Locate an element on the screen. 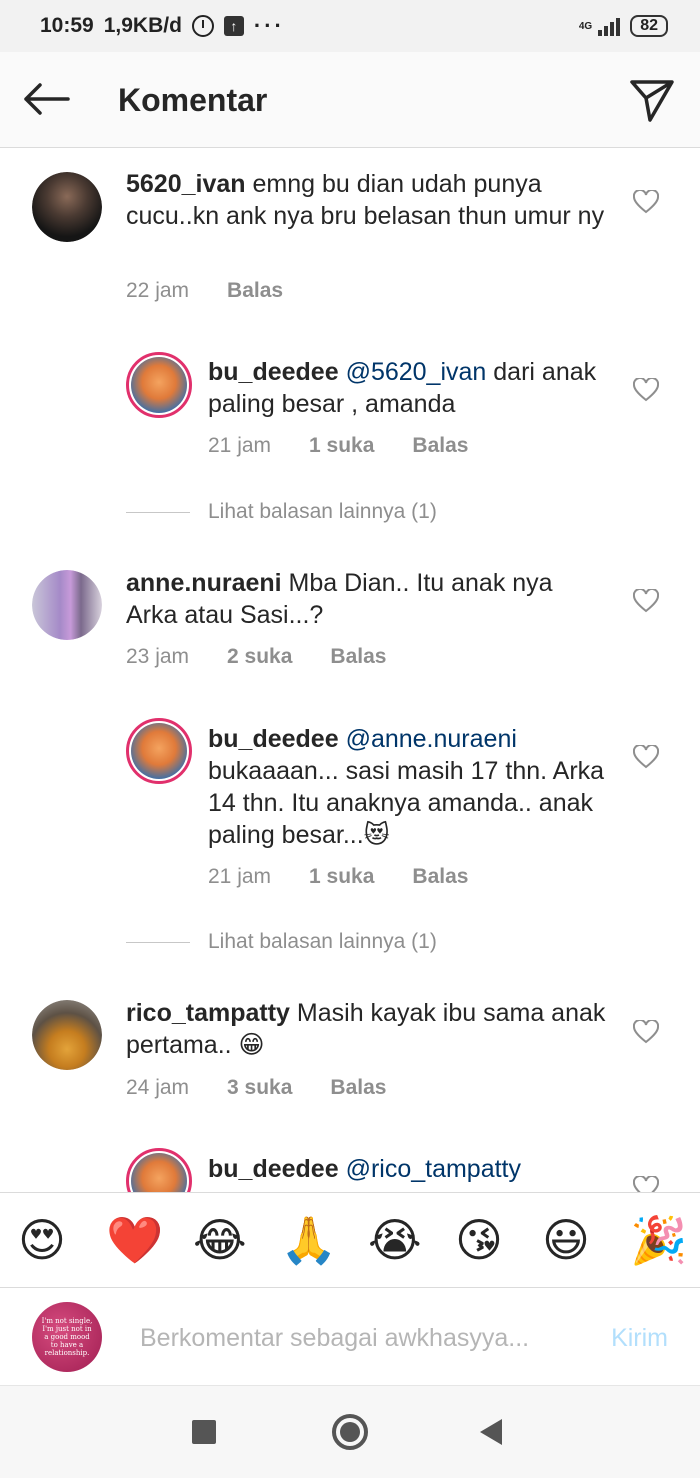  system-nav-bar is located at coordinates (350, 1432).